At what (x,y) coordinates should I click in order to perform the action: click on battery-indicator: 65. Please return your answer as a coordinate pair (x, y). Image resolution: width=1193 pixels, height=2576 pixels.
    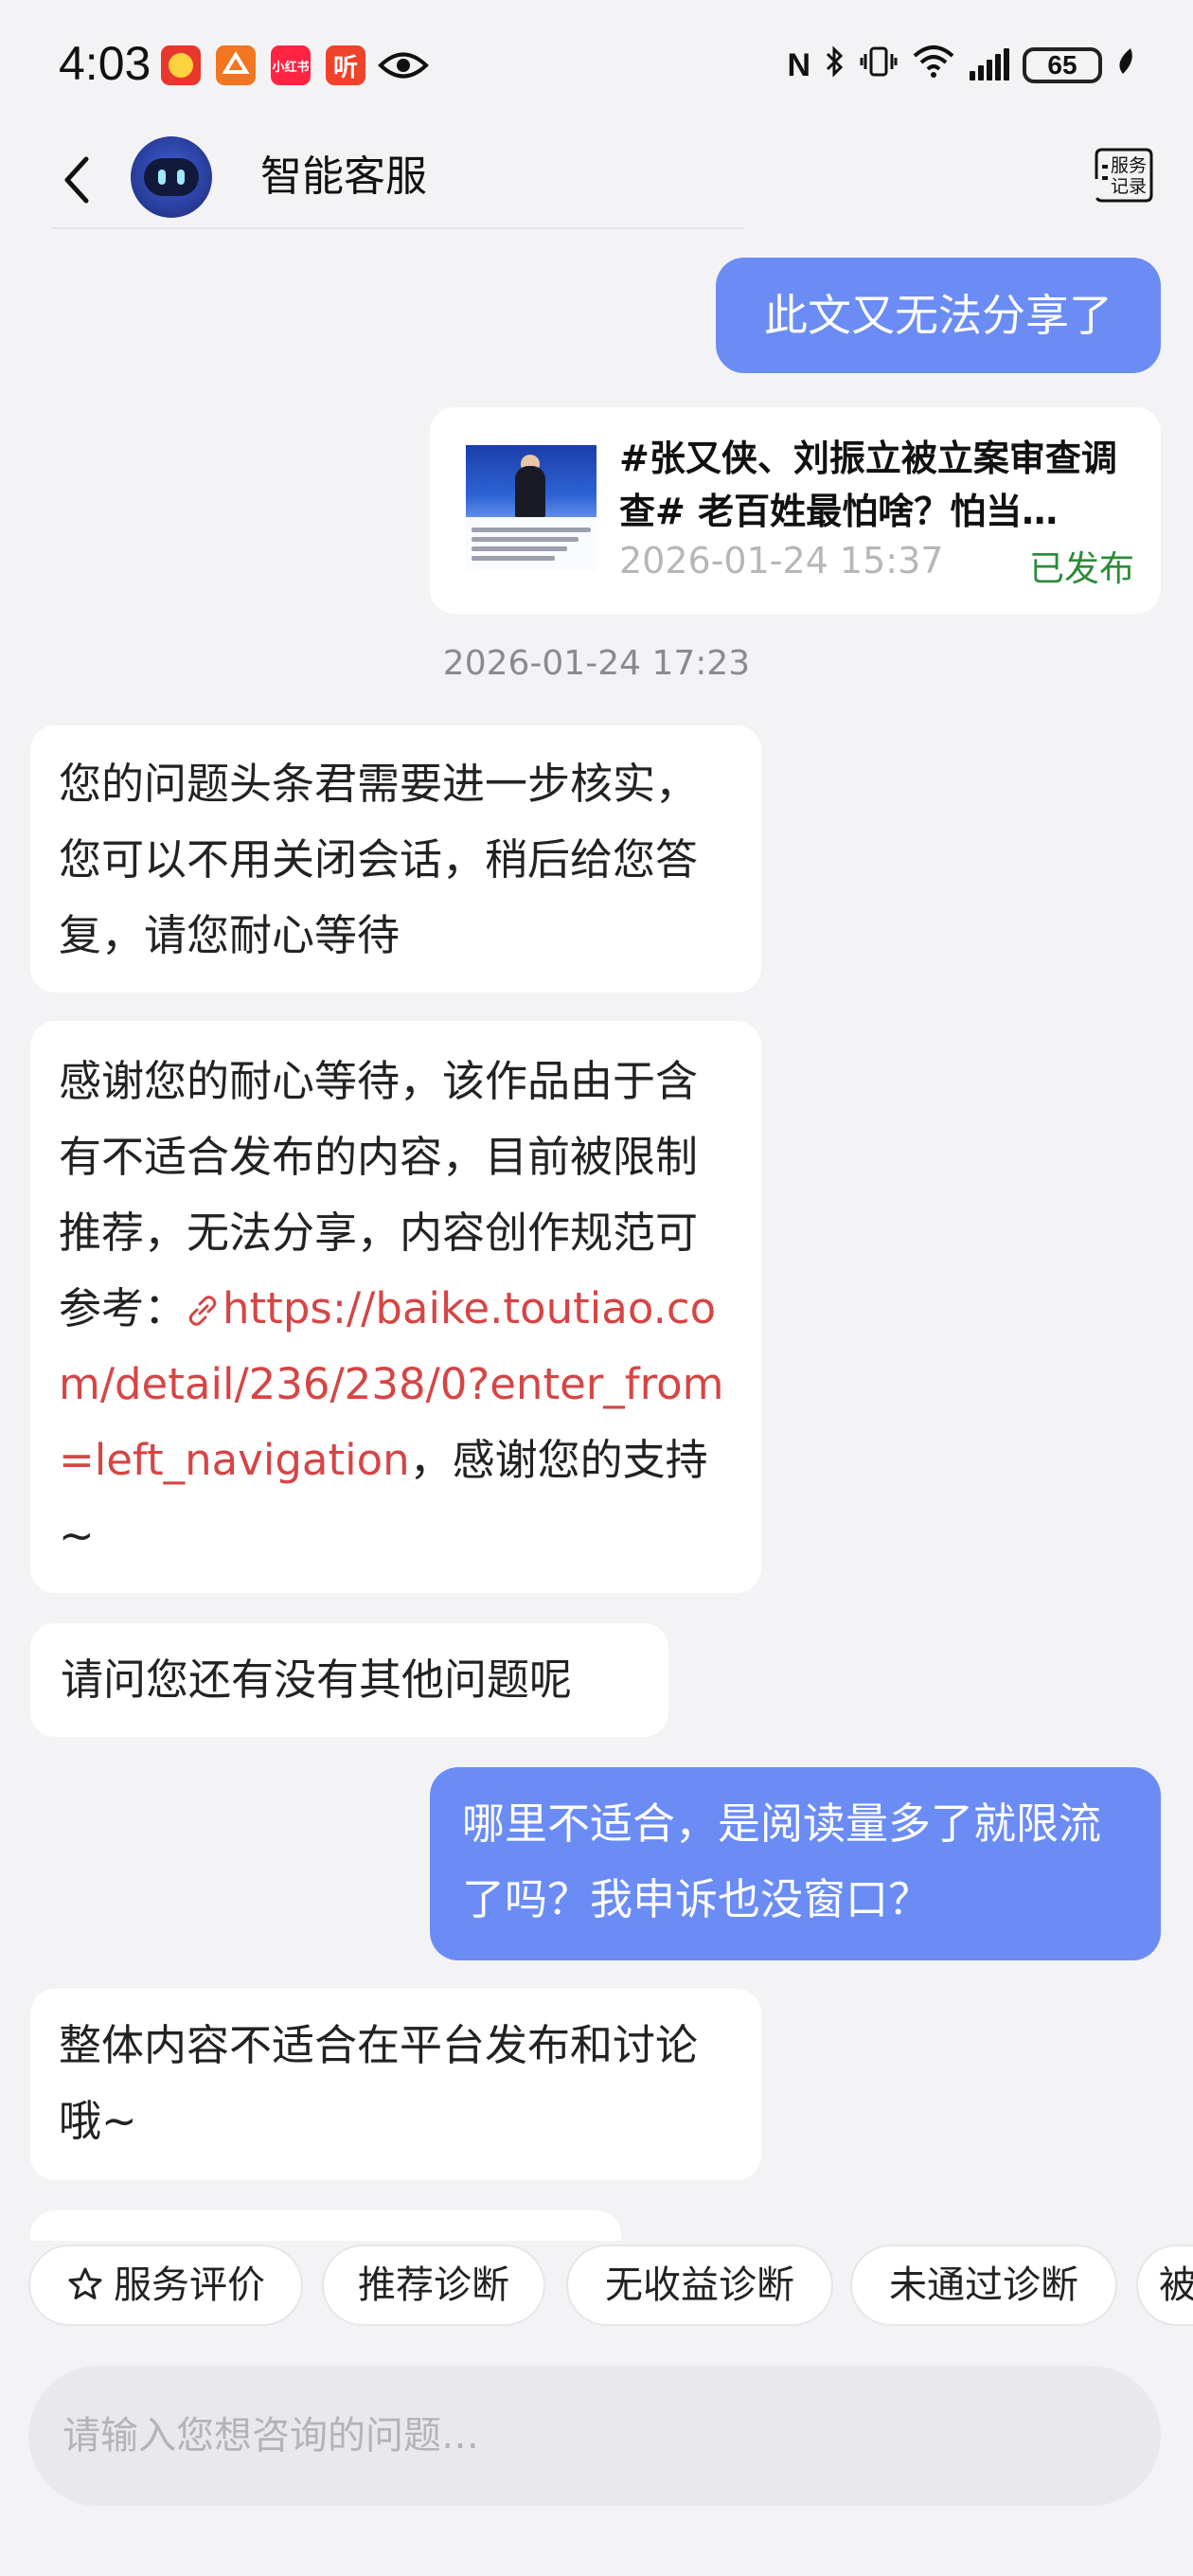
    Looking at the image, I should click on (1062, 65).